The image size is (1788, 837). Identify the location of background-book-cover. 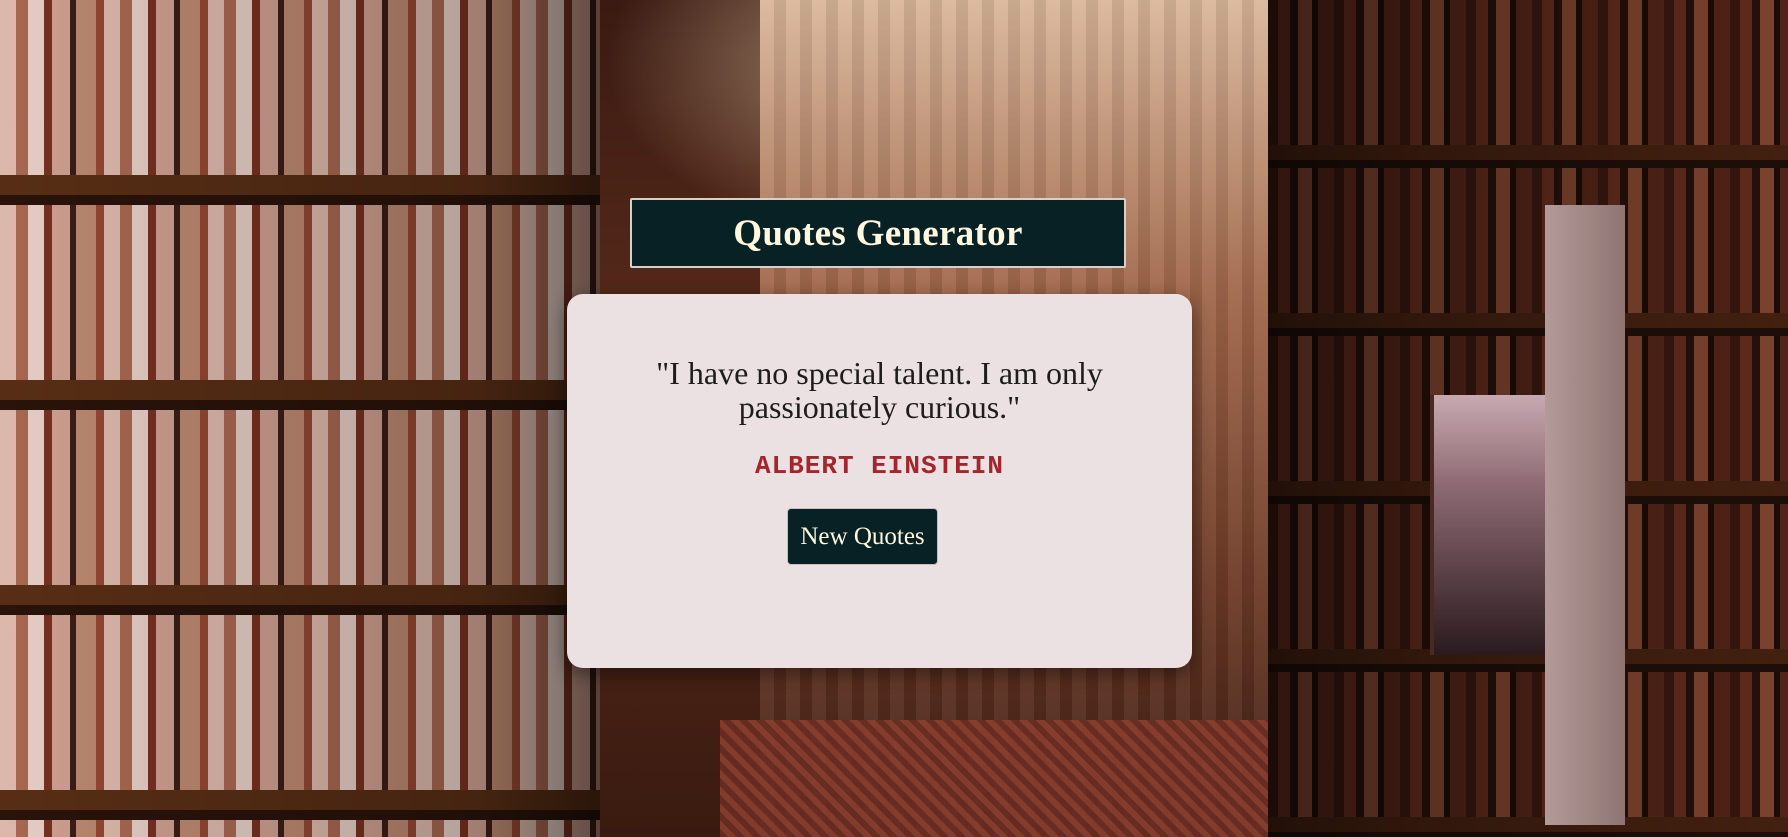
(1492, 525).